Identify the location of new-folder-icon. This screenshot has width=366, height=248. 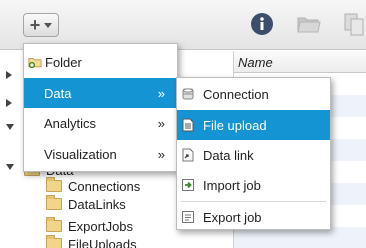
(35, 63).